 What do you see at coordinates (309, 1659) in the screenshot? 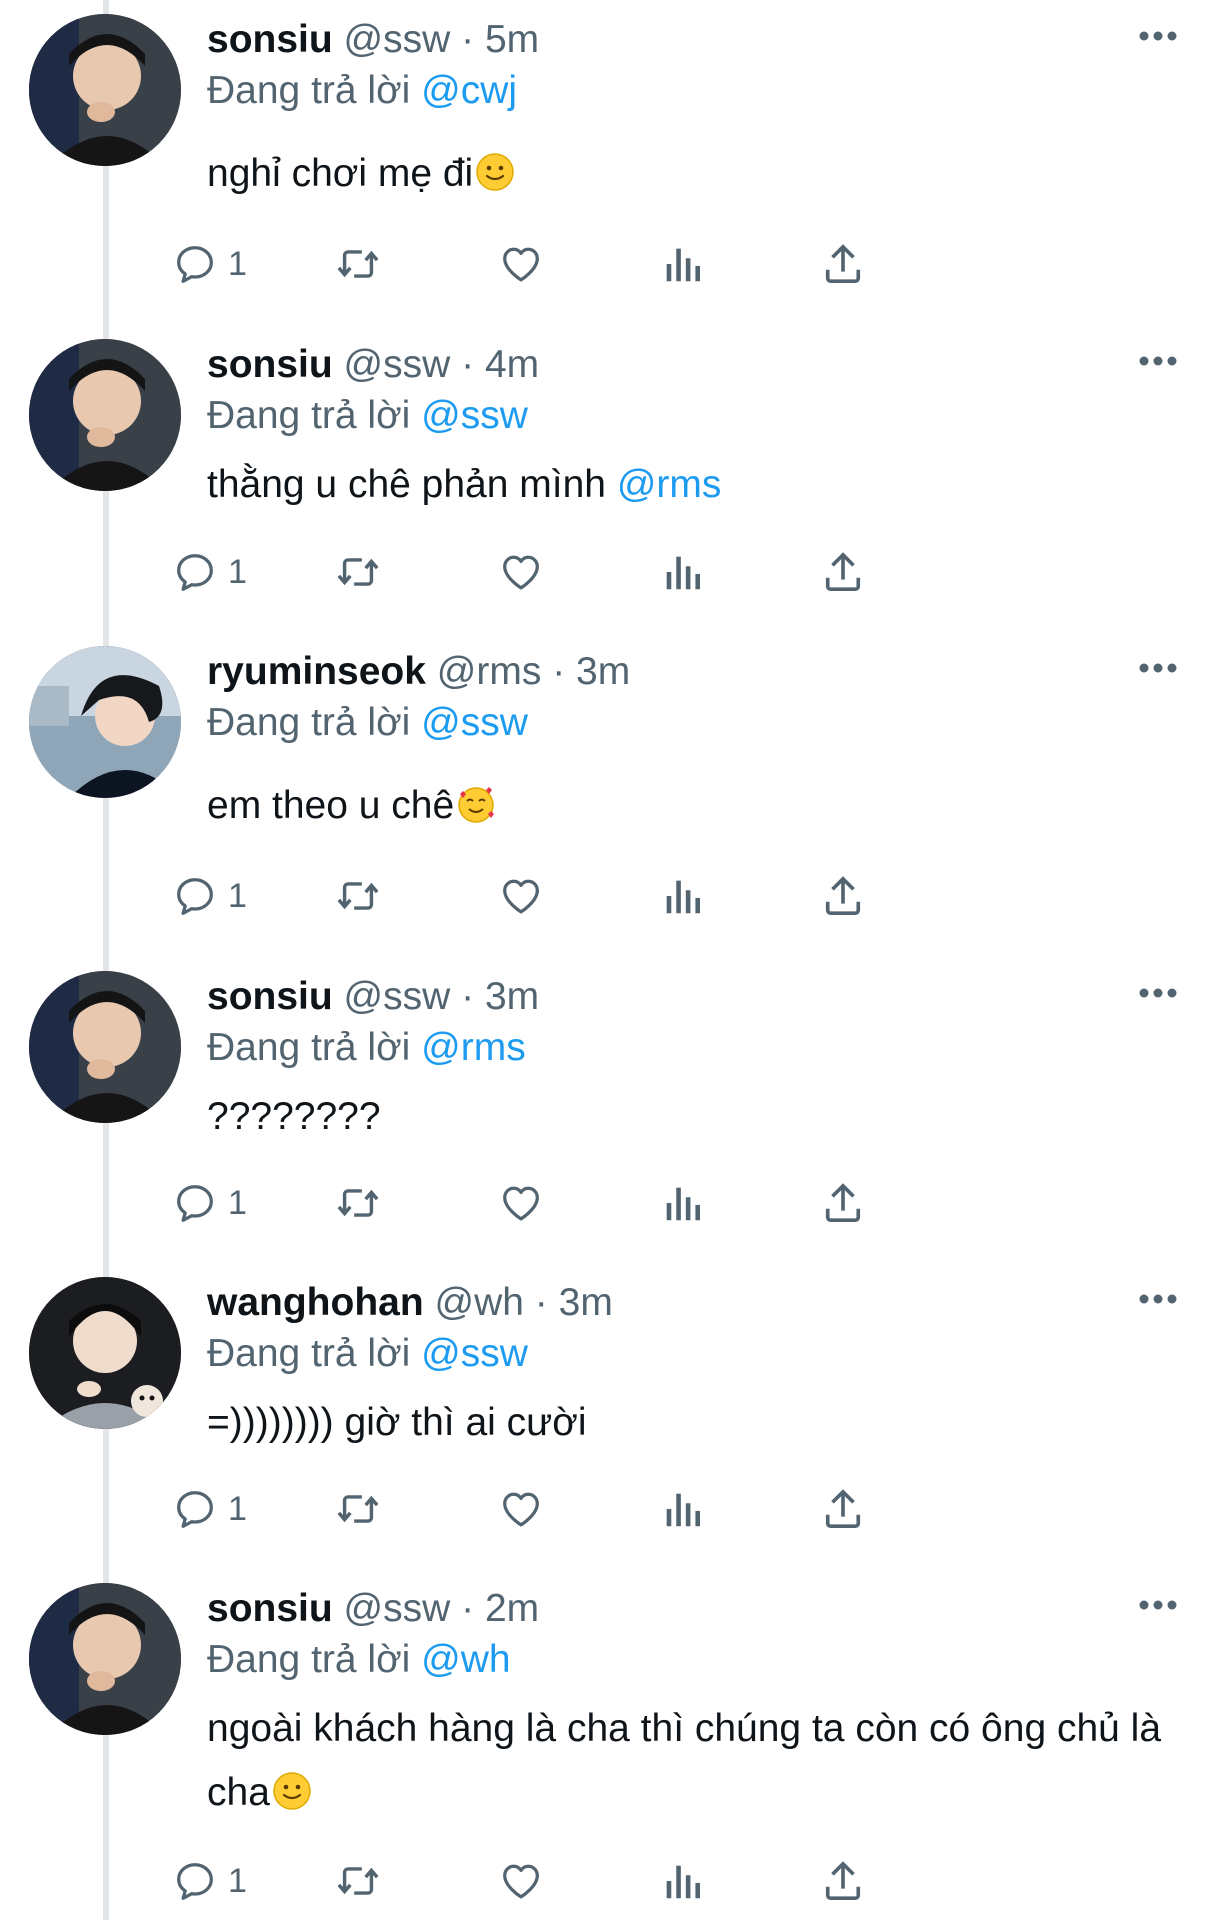
I see `replying-prefix: Đang trả lời` at bounding box center [309, 1659].